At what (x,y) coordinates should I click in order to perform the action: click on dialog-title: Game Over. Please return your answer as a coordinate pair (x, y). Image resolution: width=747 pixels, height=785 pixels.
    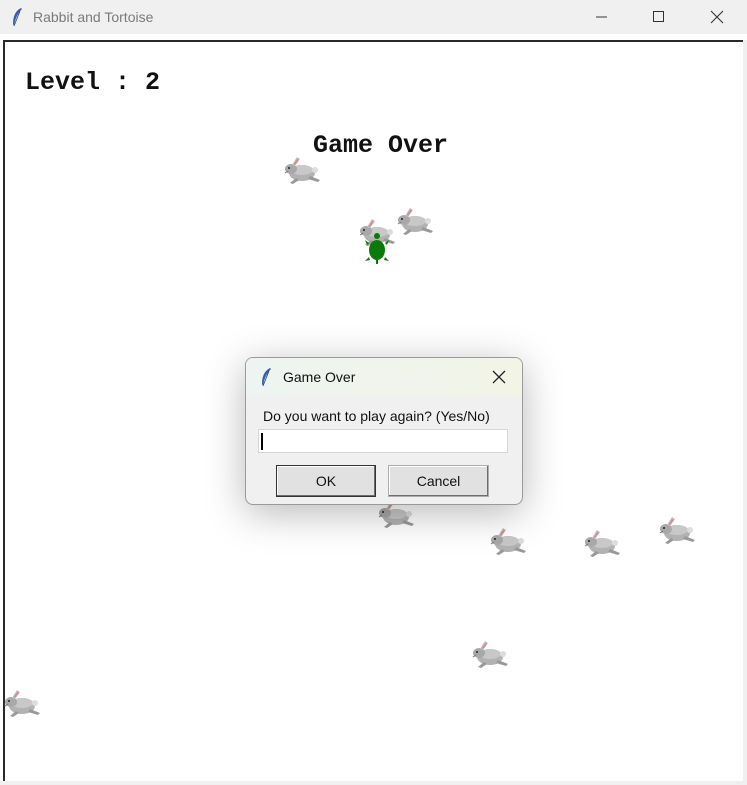
    Looking at the image, I should click on (319, 377).